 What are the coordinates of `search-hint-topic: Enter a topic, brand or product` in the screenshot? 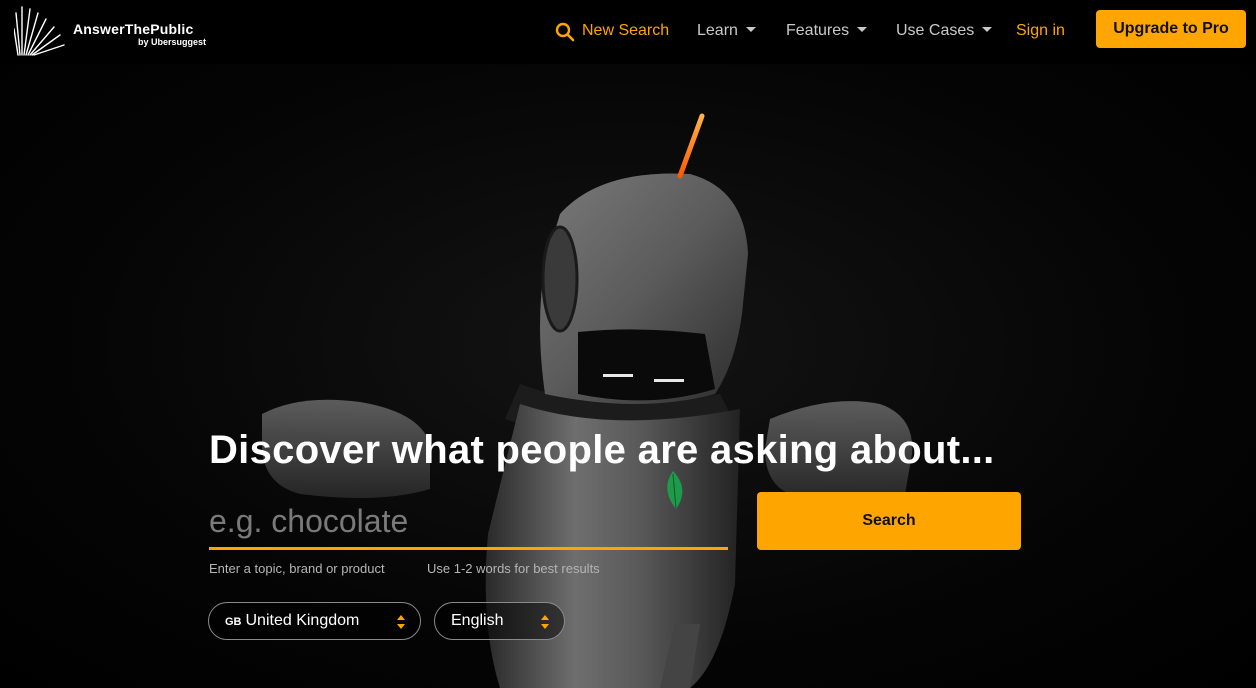 It's located at (297, 568).